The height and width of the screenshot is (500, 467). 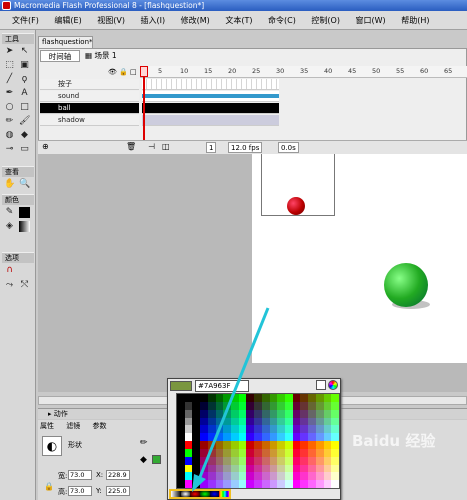 What do you see at coordinates (303, 72) in the screenshot?
I see `frame-ruler: 1 5 10 15 20 25 30 35 40 45 50 55 60 65` at bounding box center [303, 72].